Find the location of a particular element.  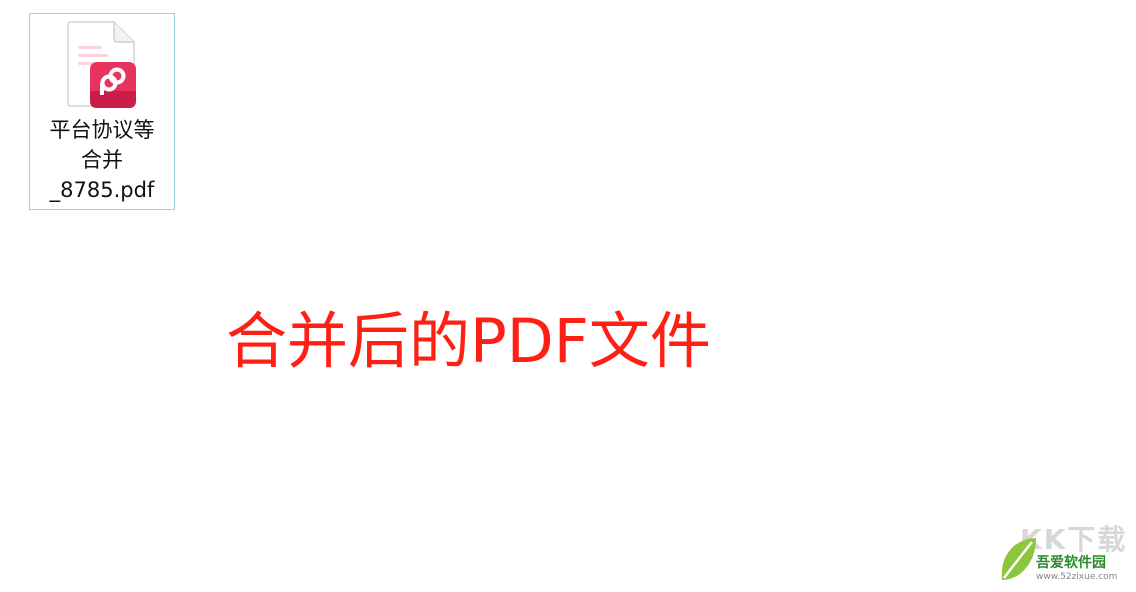

site-watermark: KK下载 吾爱软件园 www.52zixue.com is located at coordinates (1063, 553).